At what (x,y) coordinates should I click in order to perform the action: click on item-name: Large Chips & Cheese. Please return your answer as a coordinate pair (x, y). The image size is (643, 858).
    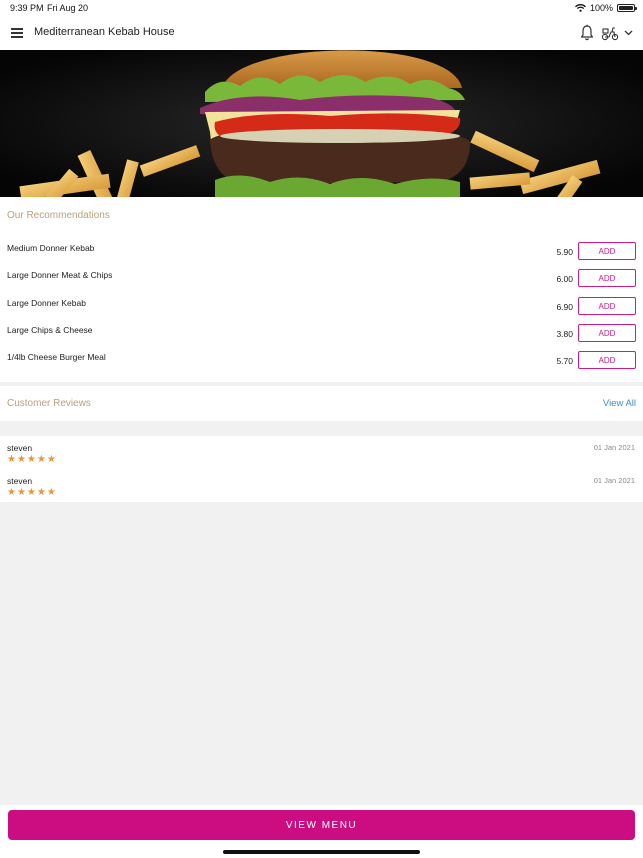
    Looking at the image, I should click on (50, 330).